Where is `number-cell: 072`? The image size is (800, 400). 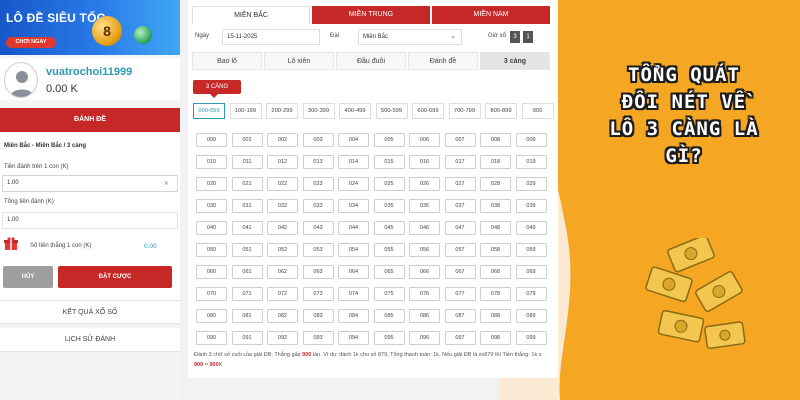
number-cell: 072 is located at coordinates (282, 294).